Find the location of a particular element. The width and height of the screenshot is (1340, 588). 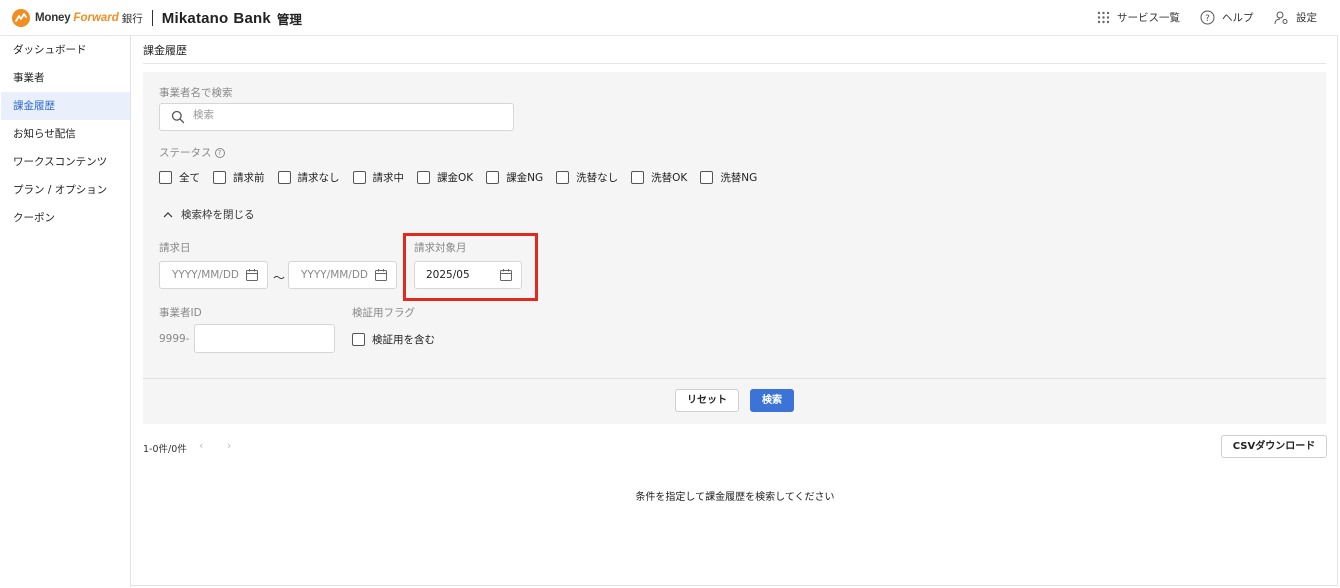

billing-date-from: YYYY/MM/DD is located at coordinates (213, 275).